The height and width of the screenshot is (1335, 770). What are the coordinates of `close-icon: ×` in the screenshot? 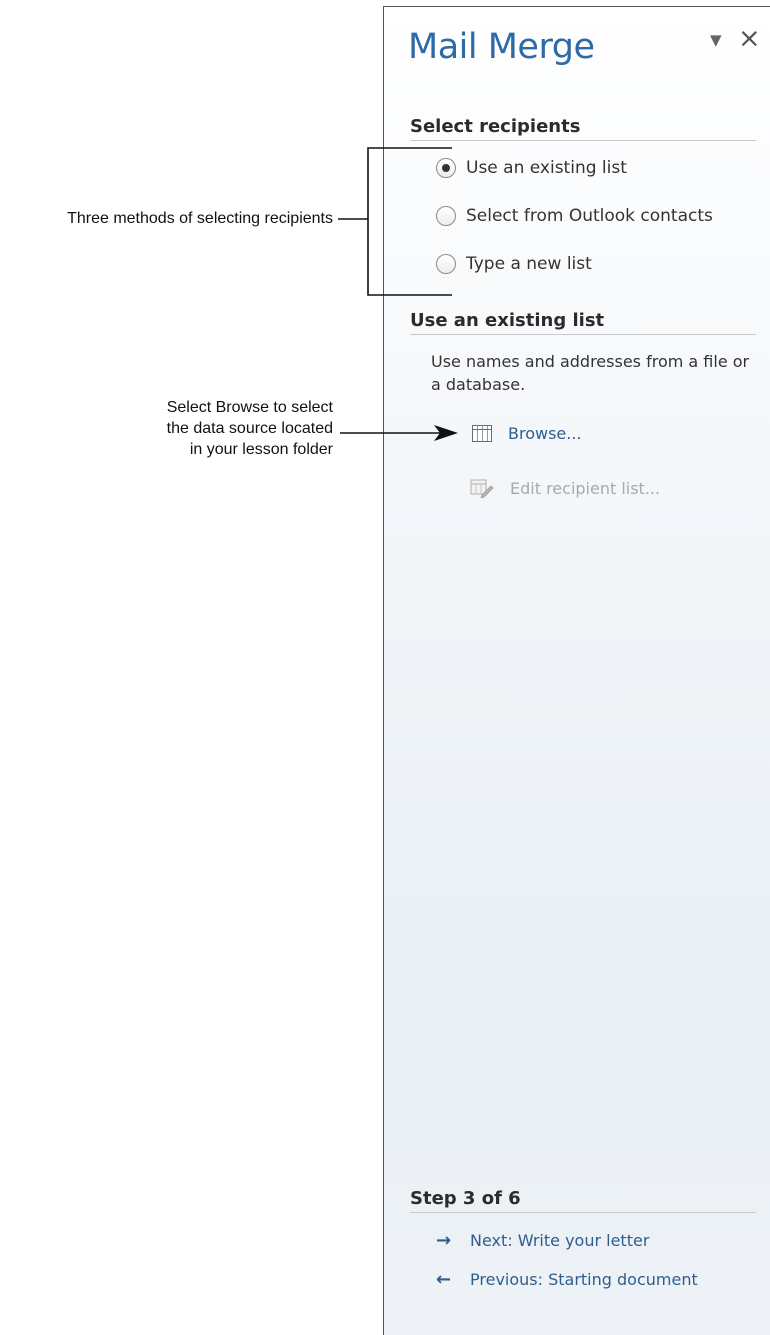 It's located at (749, 38).